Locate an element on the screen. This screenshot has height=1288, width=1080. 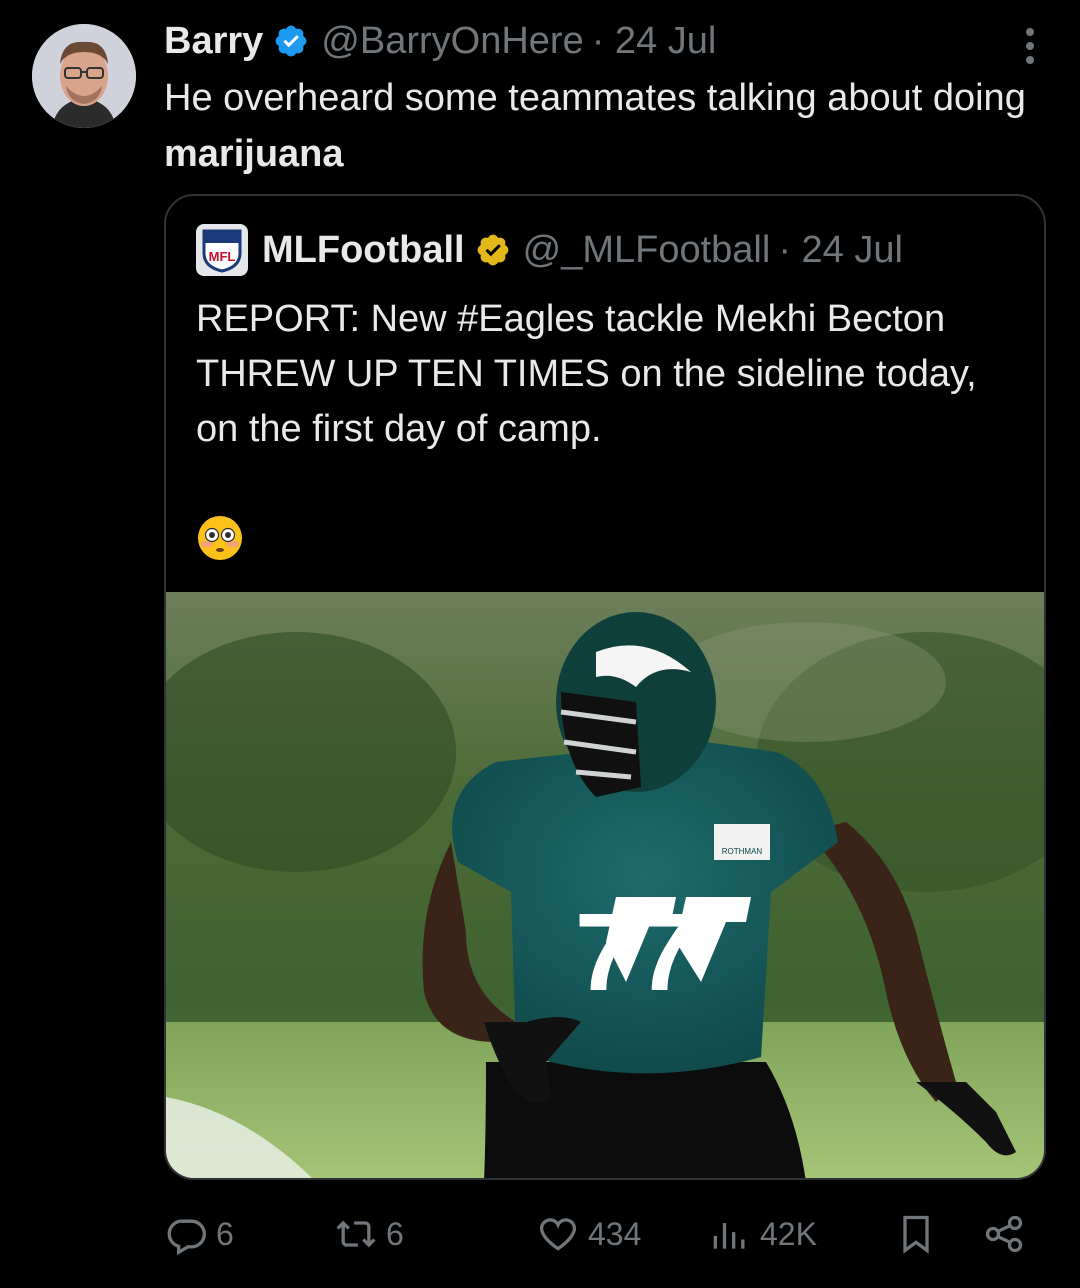
share-button is located at coordinates (1008, 1234).